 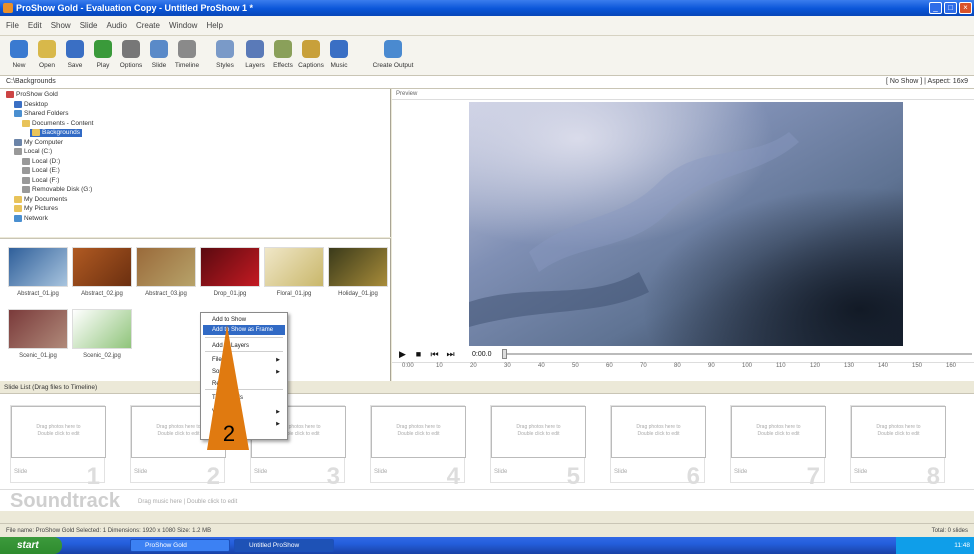 I want to click on menu-help: Help, so click(x=214, y=25).